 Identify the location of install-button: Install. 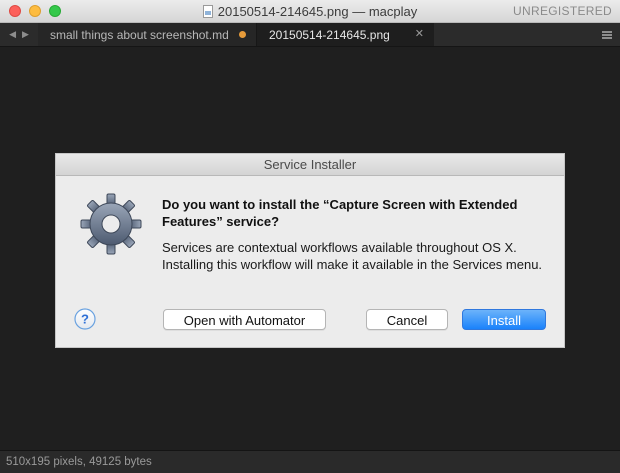
(504, 319).